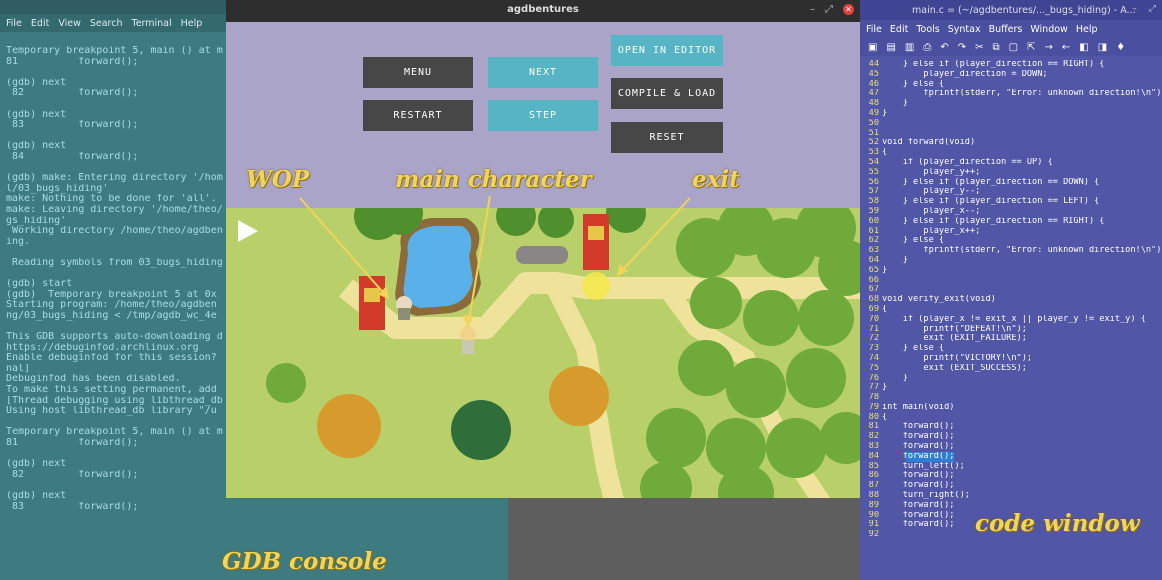 The height and width of the screenshot is (580, 1162). What do you see at coordinates (1102, 47) in the screenshot?
I see `script-icon: ◨` at bounding box center [1102, 47].